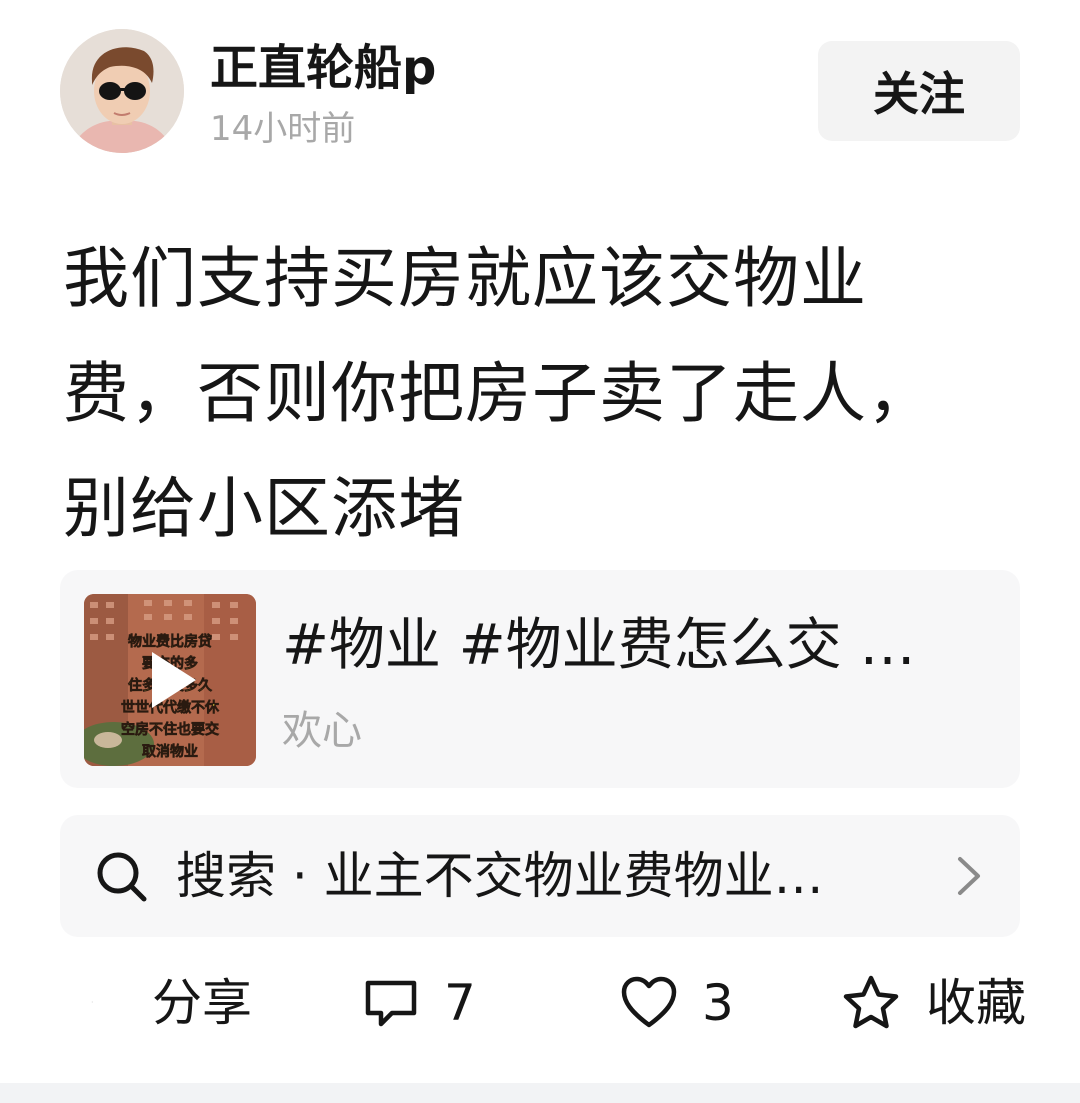 The image size is (1080, 1103). What do you see at coordinates (976, 1003) in the screenshot?
I see `favorite-label: 收藏` at bounding box center [976, 1003].